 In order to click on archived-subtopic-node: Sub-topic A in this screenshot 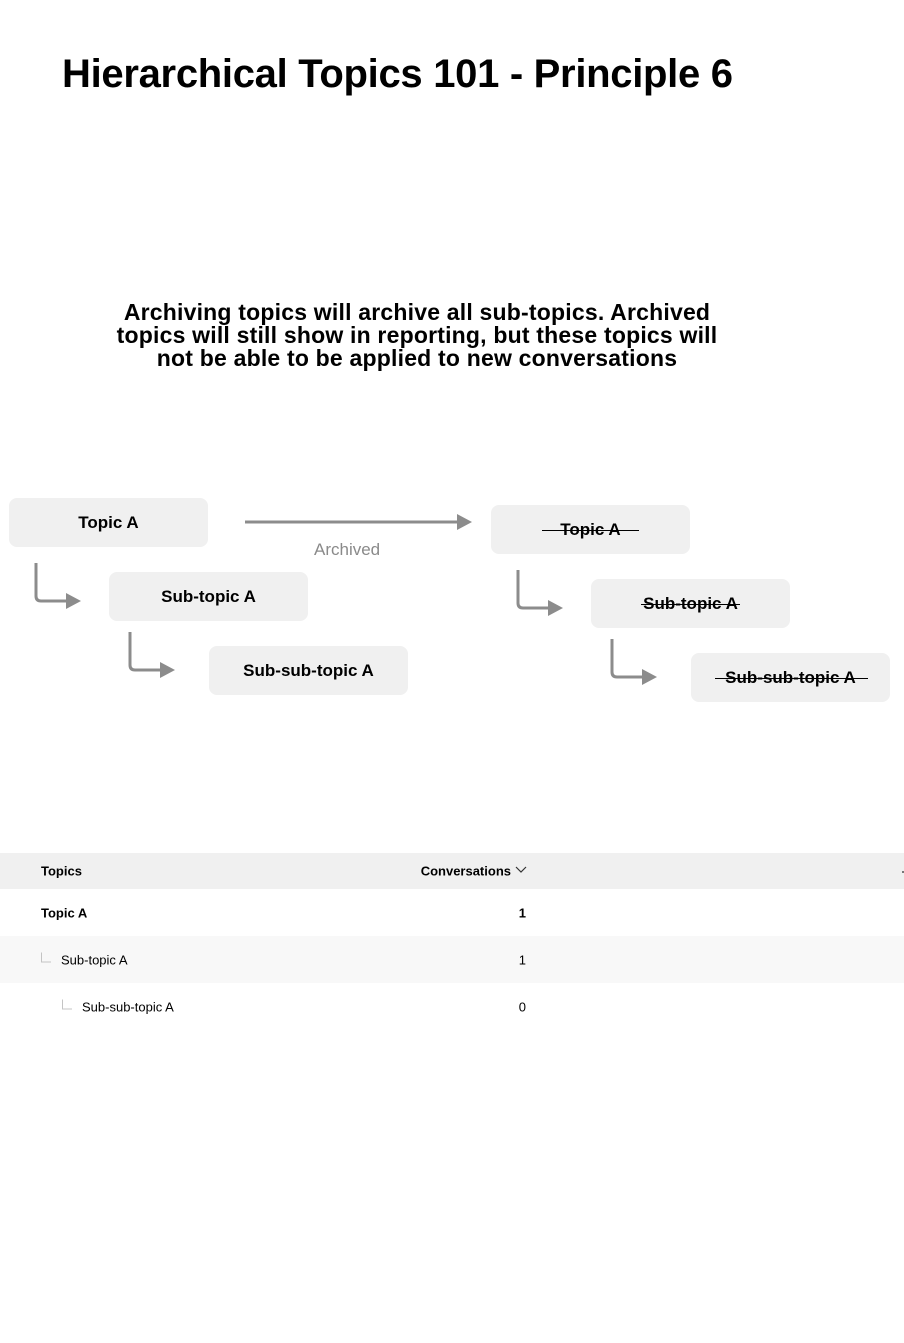, I will do `click(690, 603)`.